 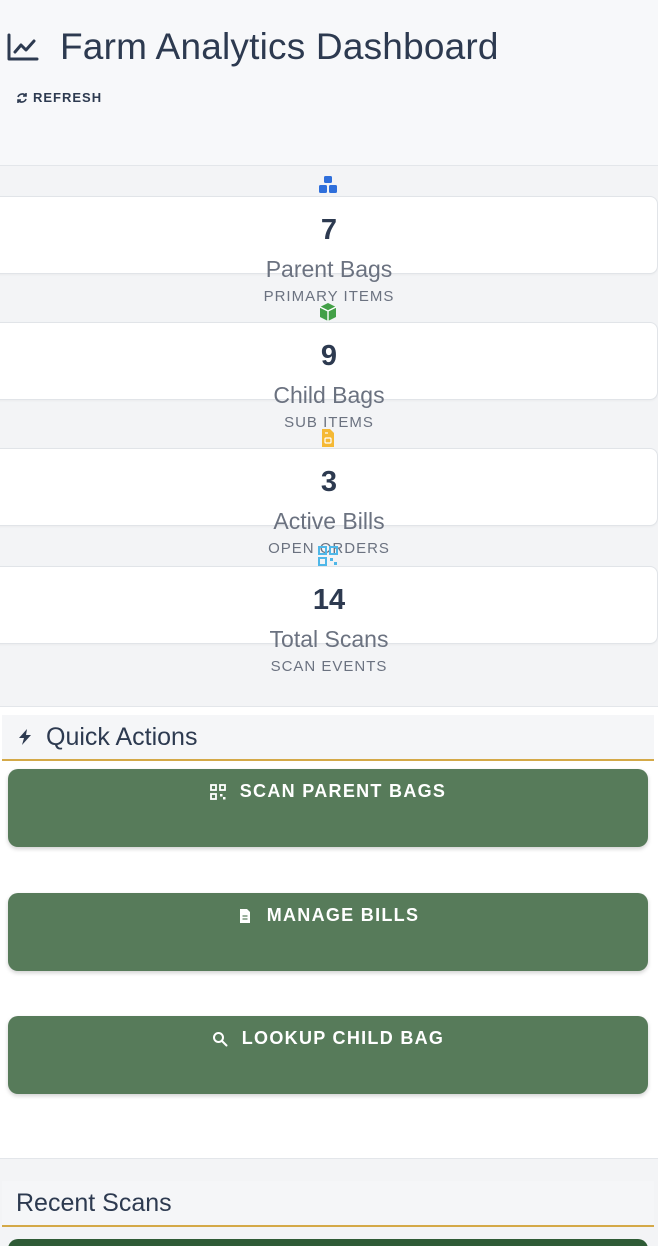 I want to click on file-invoice-icon, so click(x=328, y=438).